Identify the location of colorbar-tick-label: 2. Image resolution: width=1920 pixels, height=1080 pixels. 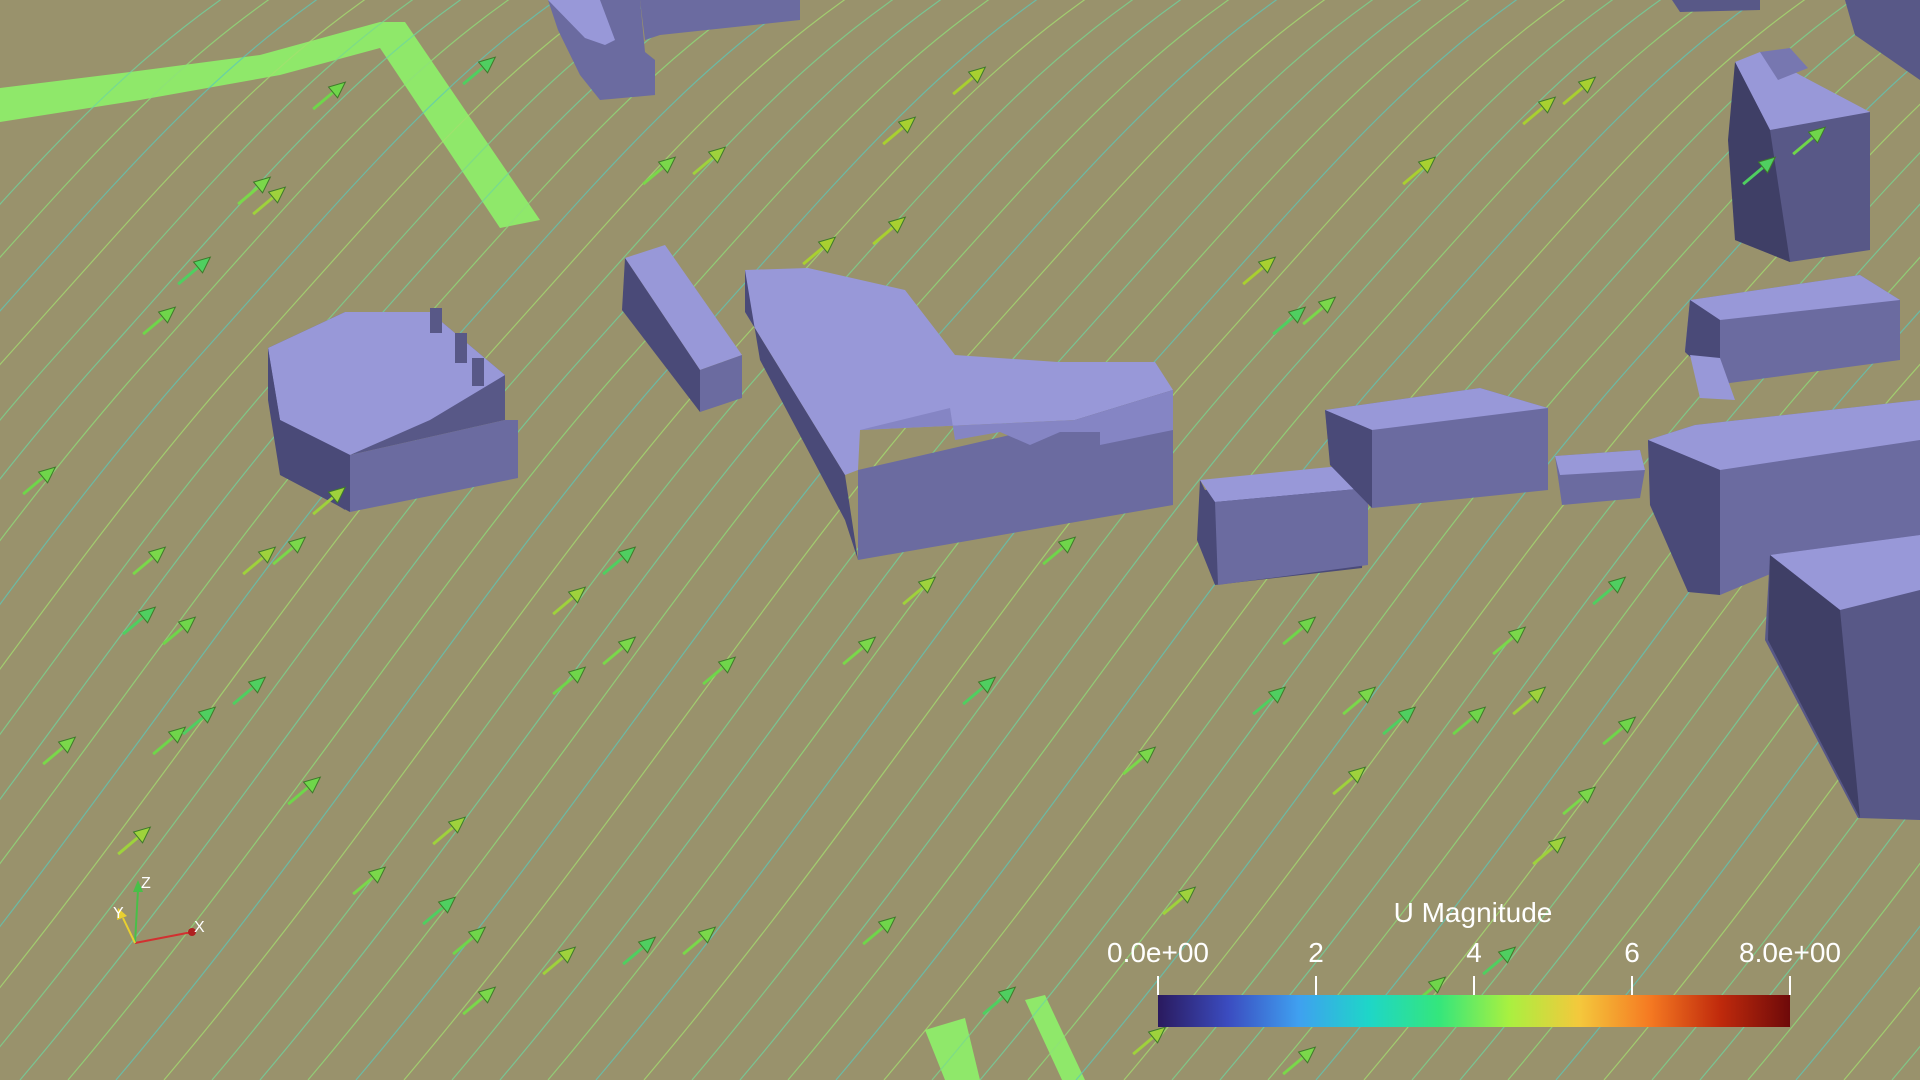
(1316, 952).